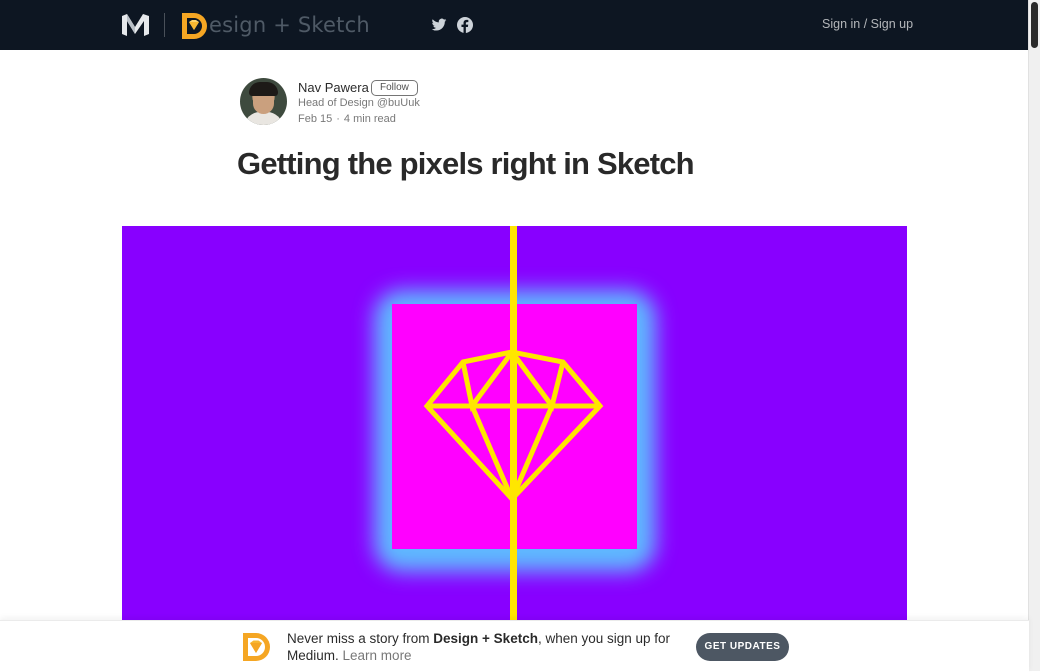 The height and width of the screenshot is (672, 1040). I want to click on design-sketch-logo-icon, so click(256, 647).